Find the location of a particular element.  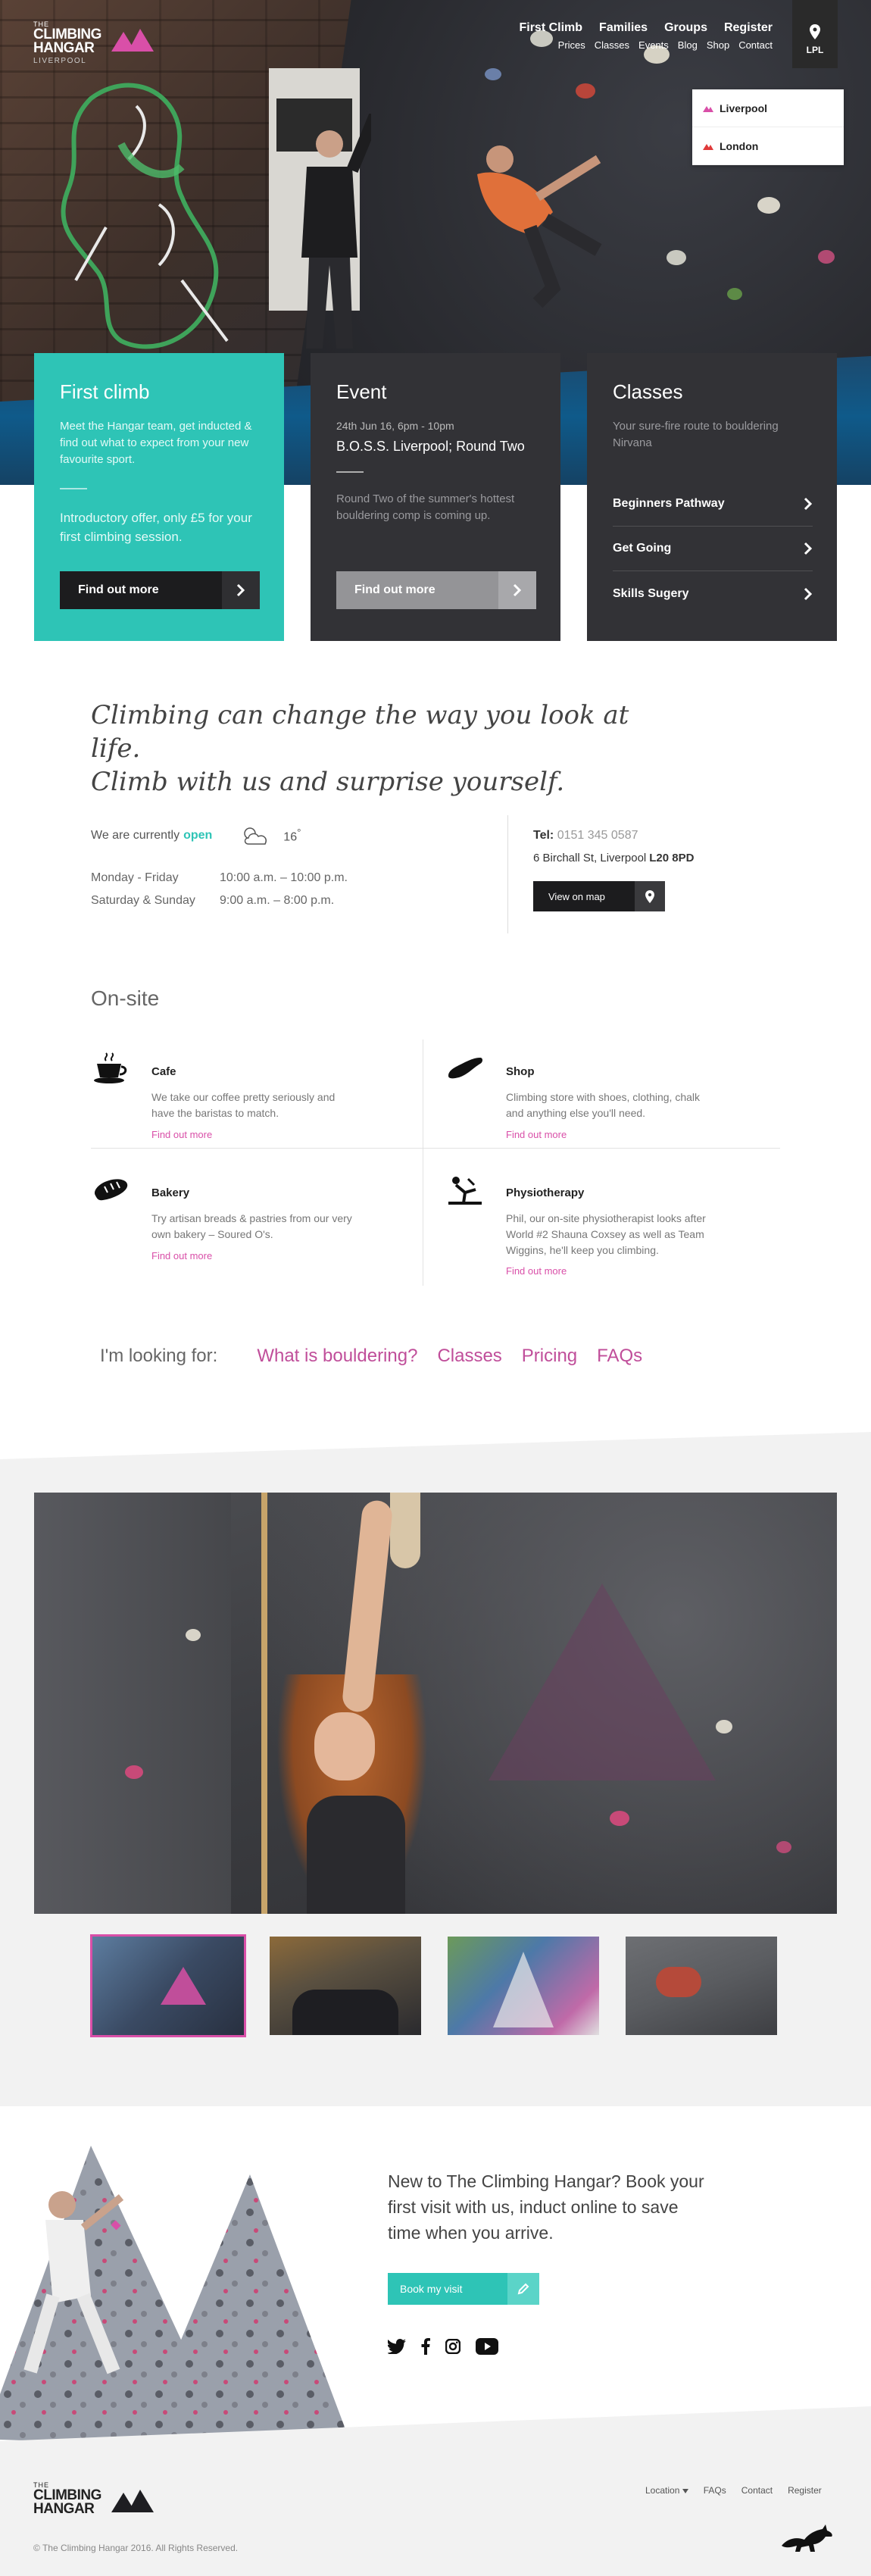

event-find-out-more-button: Find out more is located at coordinates (436, 590).